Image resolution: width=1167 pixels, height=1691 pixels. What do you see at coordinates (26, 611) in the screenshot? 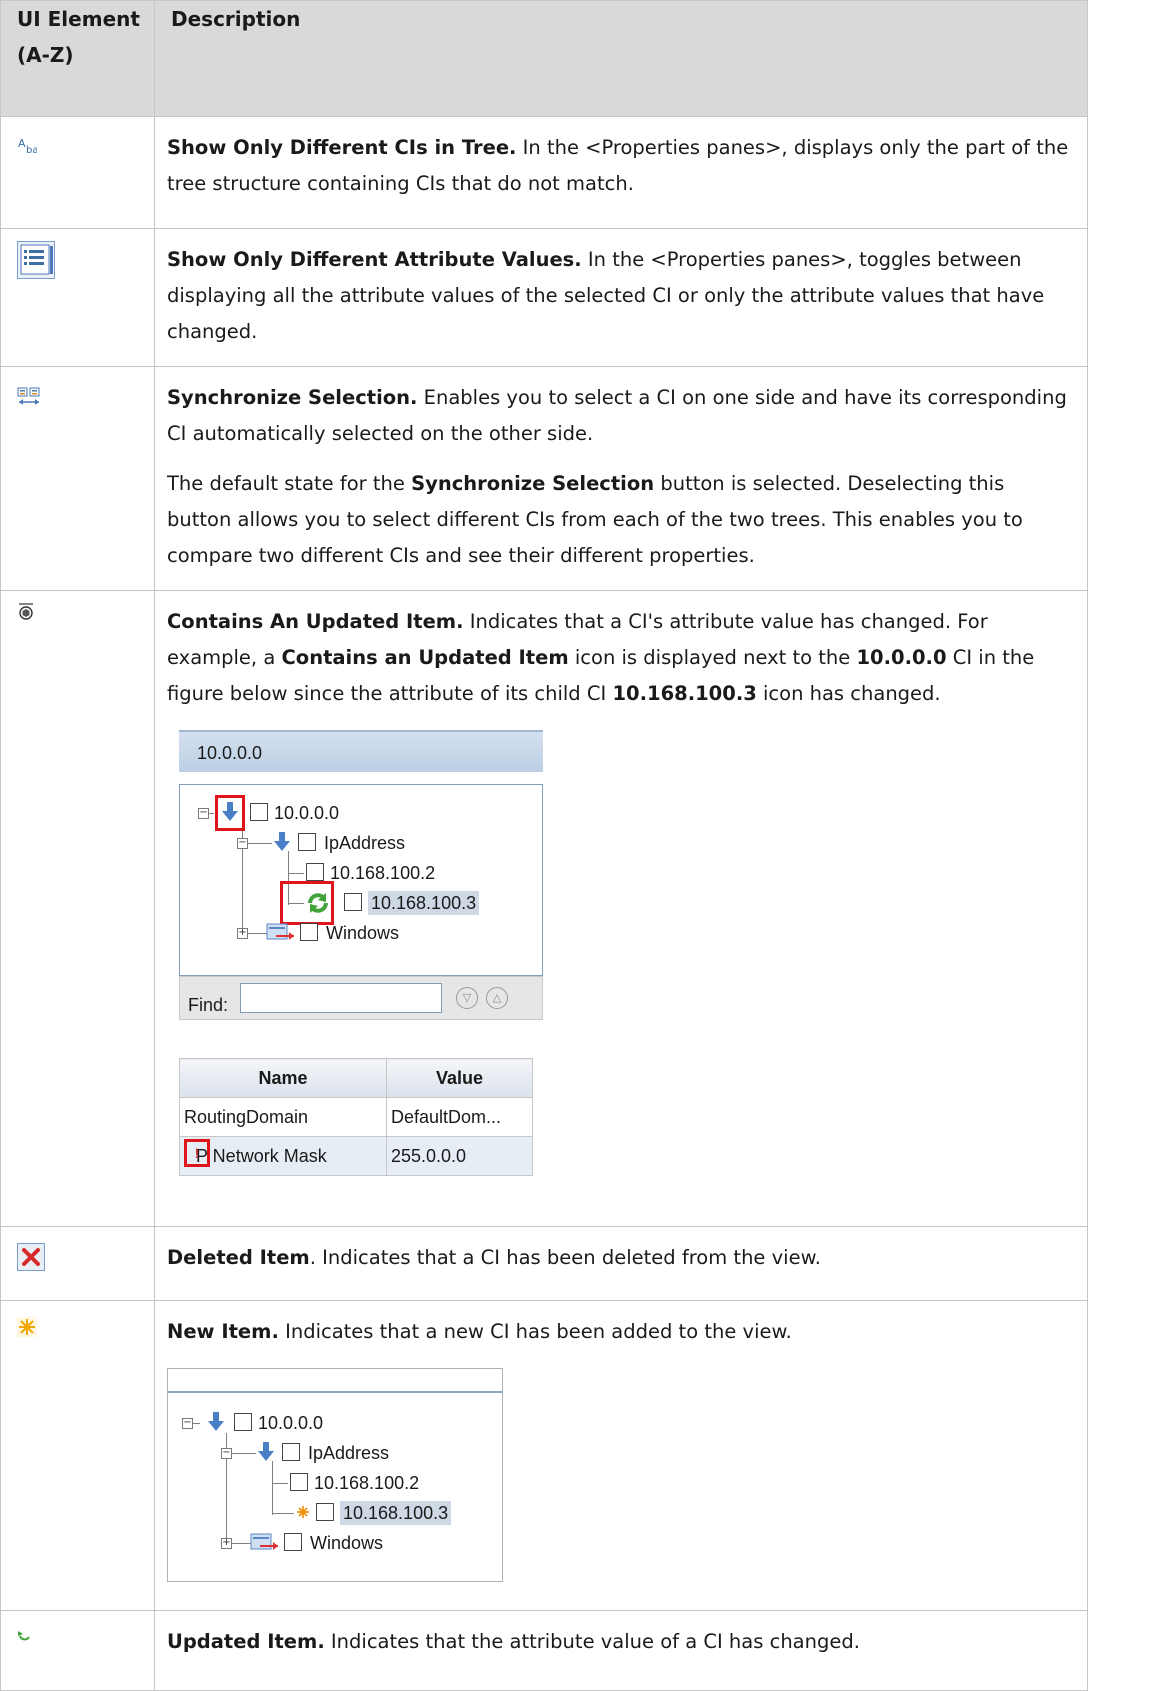
I see `contains-updated-item-icon` at bounding box center [26, 611].